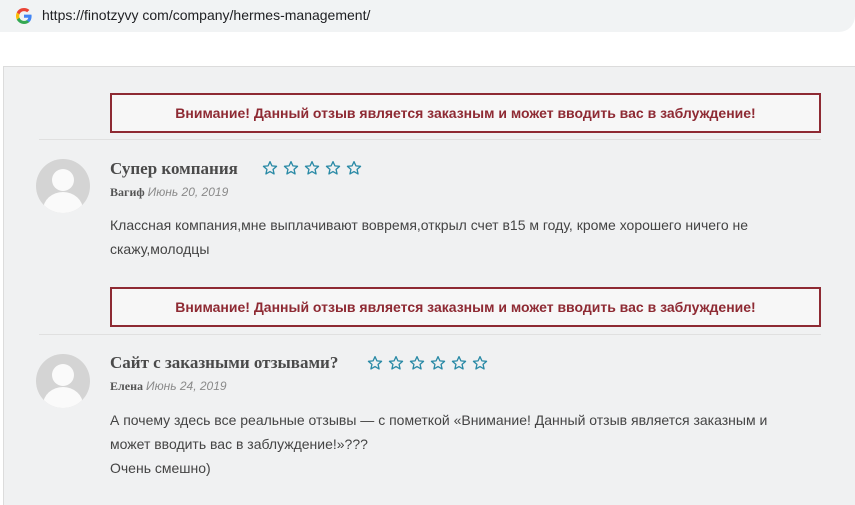  What do you see at coordinates (24, 16) in the screenshot?
I see `google-g-icon` at bounding box center [24, 16].